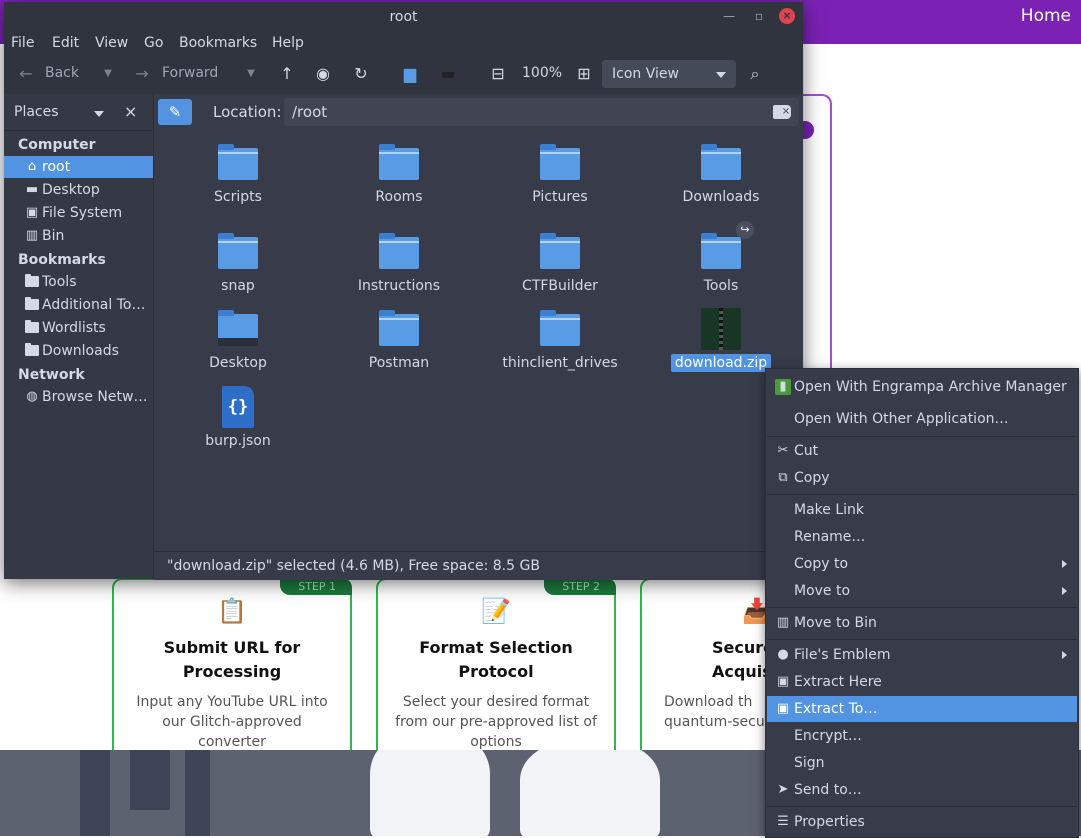 This screenshot has height=838, width=1081. I want to click on menu-make-link: Make Link, so click(922, 510).